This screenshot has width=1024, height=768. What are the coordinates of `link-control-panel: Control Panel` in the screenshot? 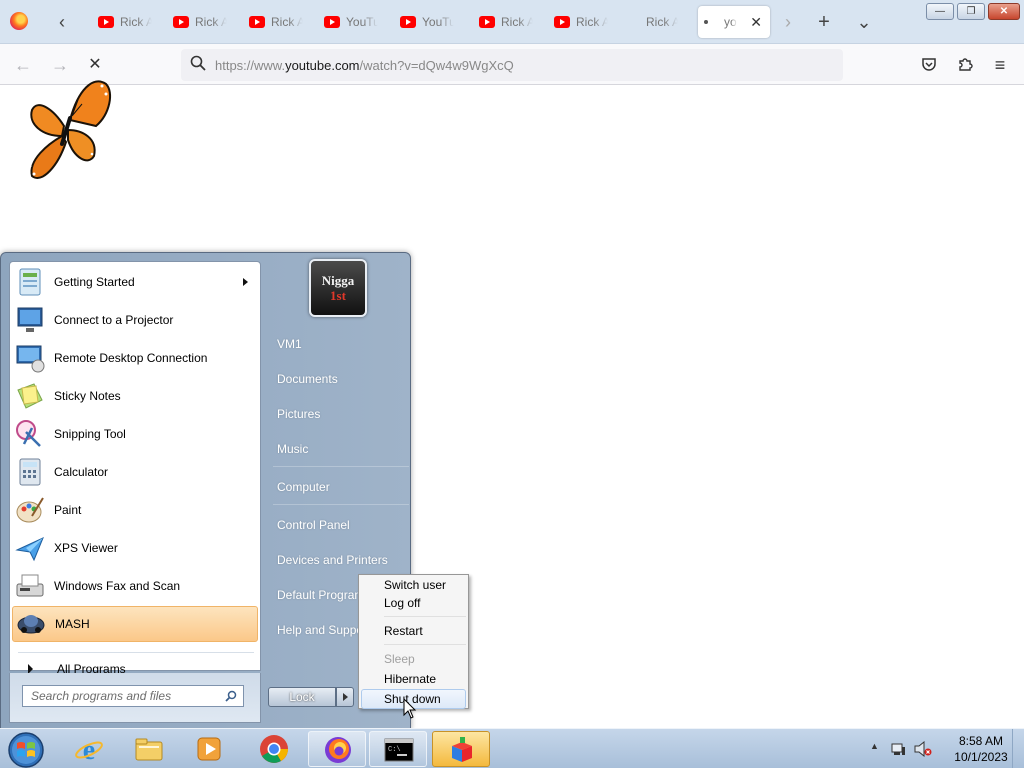 It's located at (313, 525).